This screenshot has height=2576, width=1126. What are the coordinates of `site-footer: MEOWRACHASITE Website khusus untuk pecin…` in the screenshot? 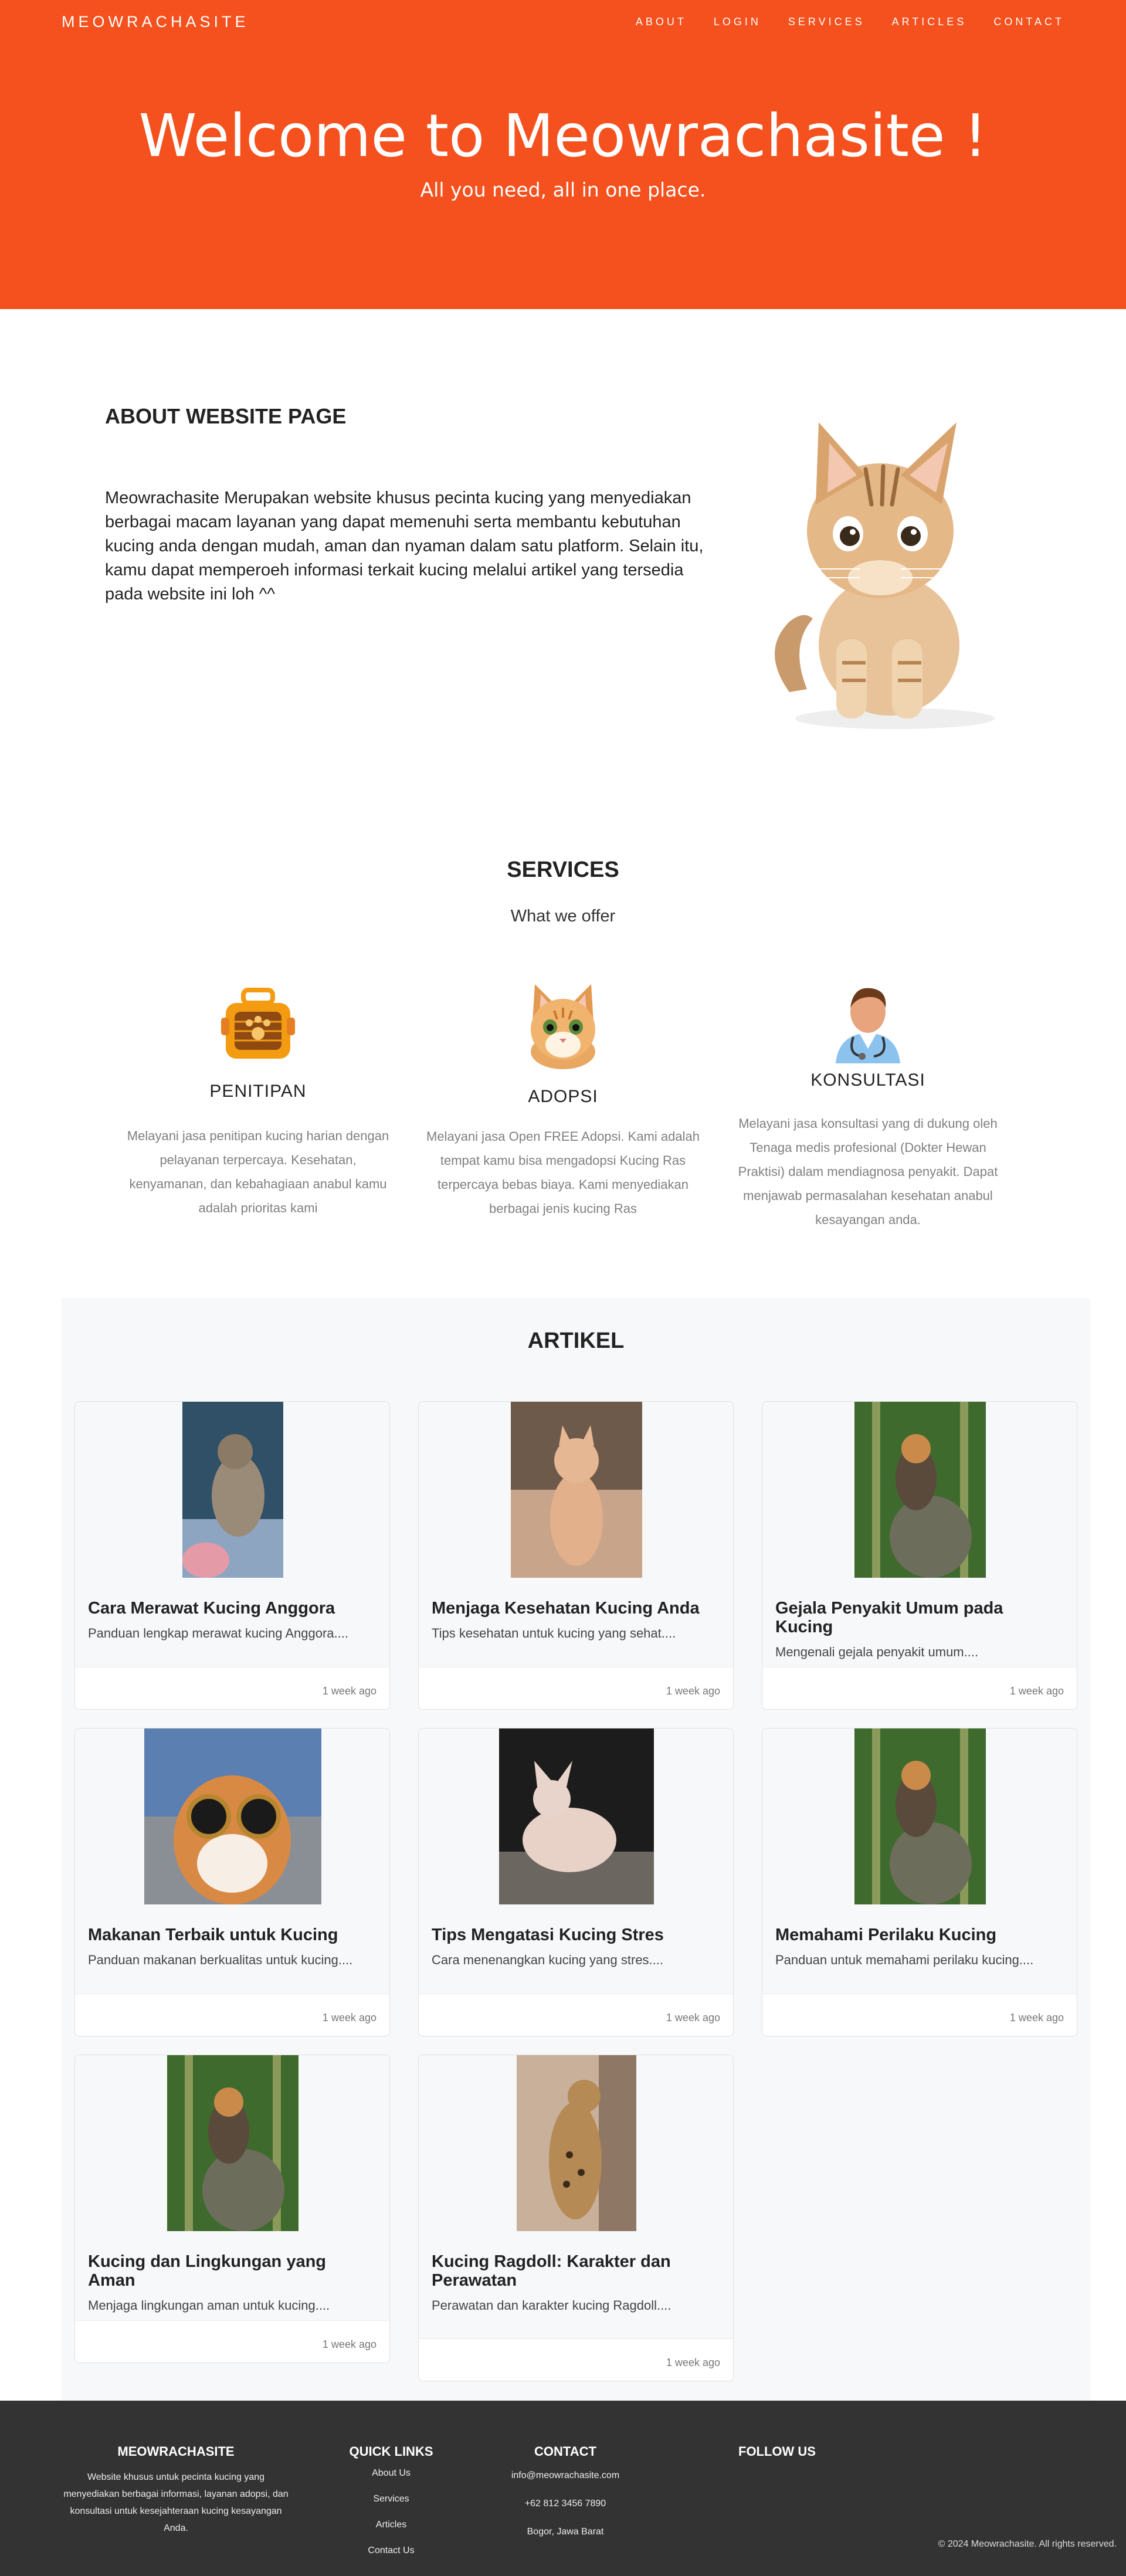 It's located at (563, 2488).